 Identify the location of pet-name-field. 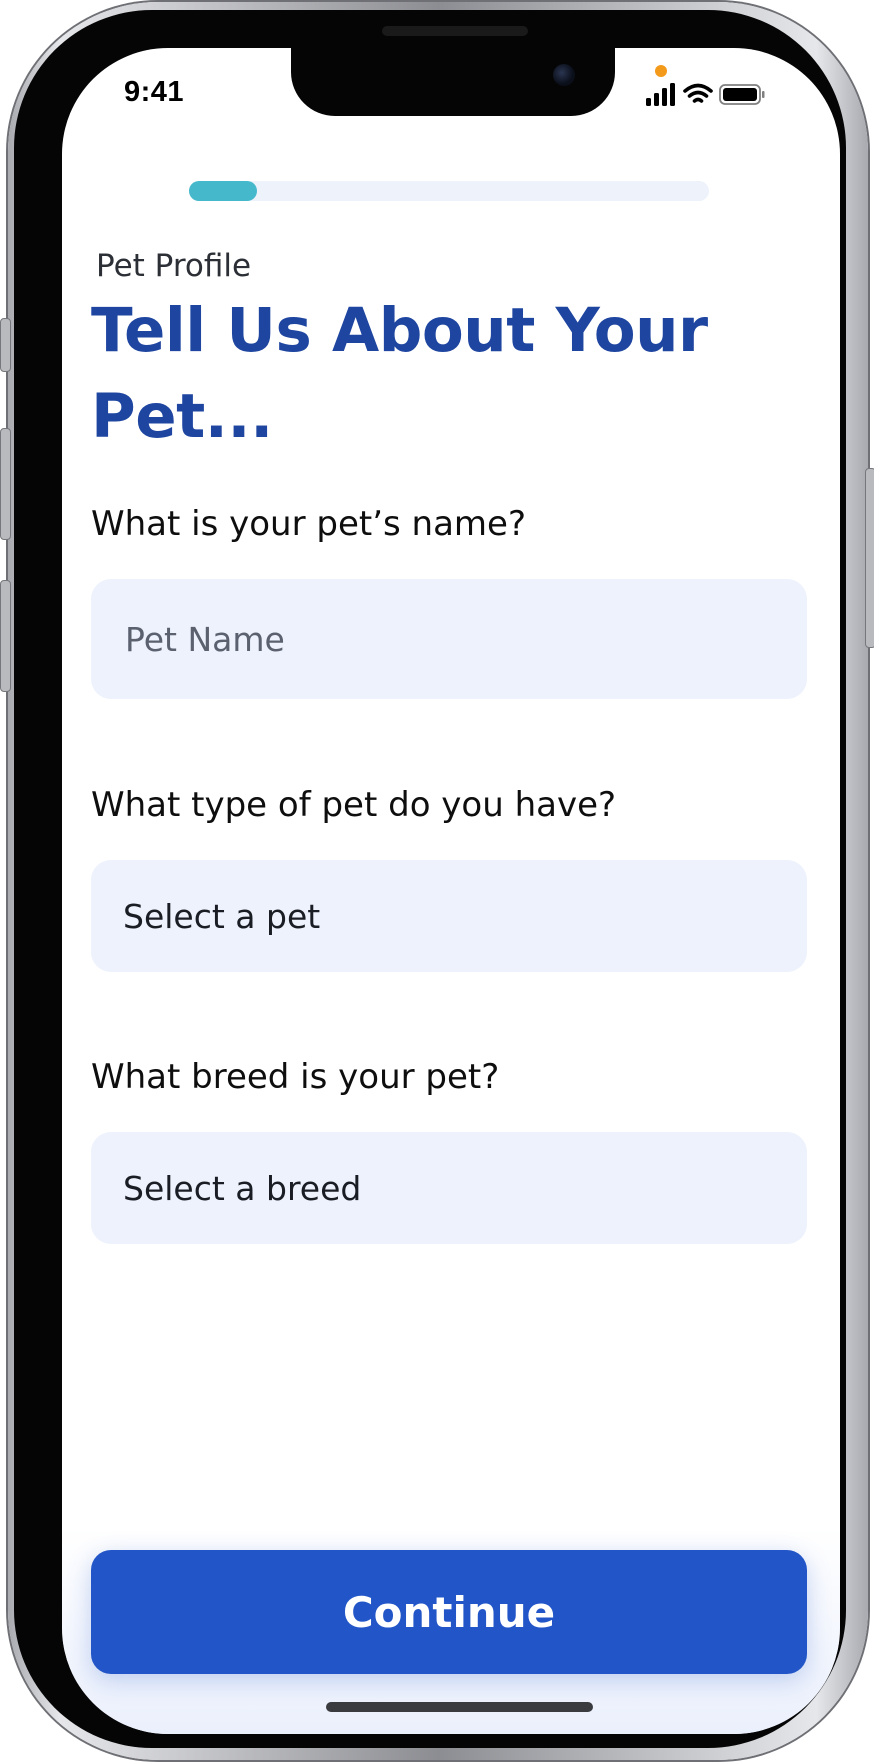
(449, 639).